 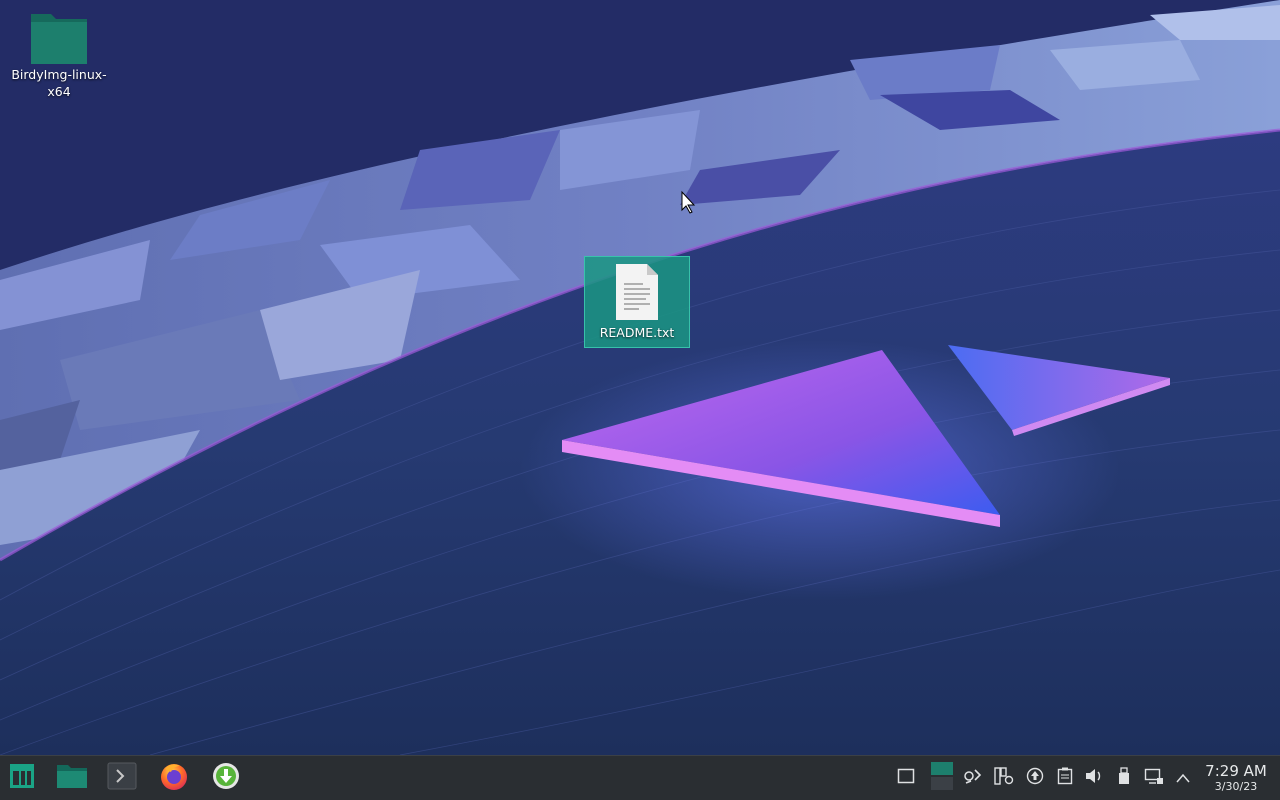 I want to click on clipboard-button, so click(x=1065, y=778).